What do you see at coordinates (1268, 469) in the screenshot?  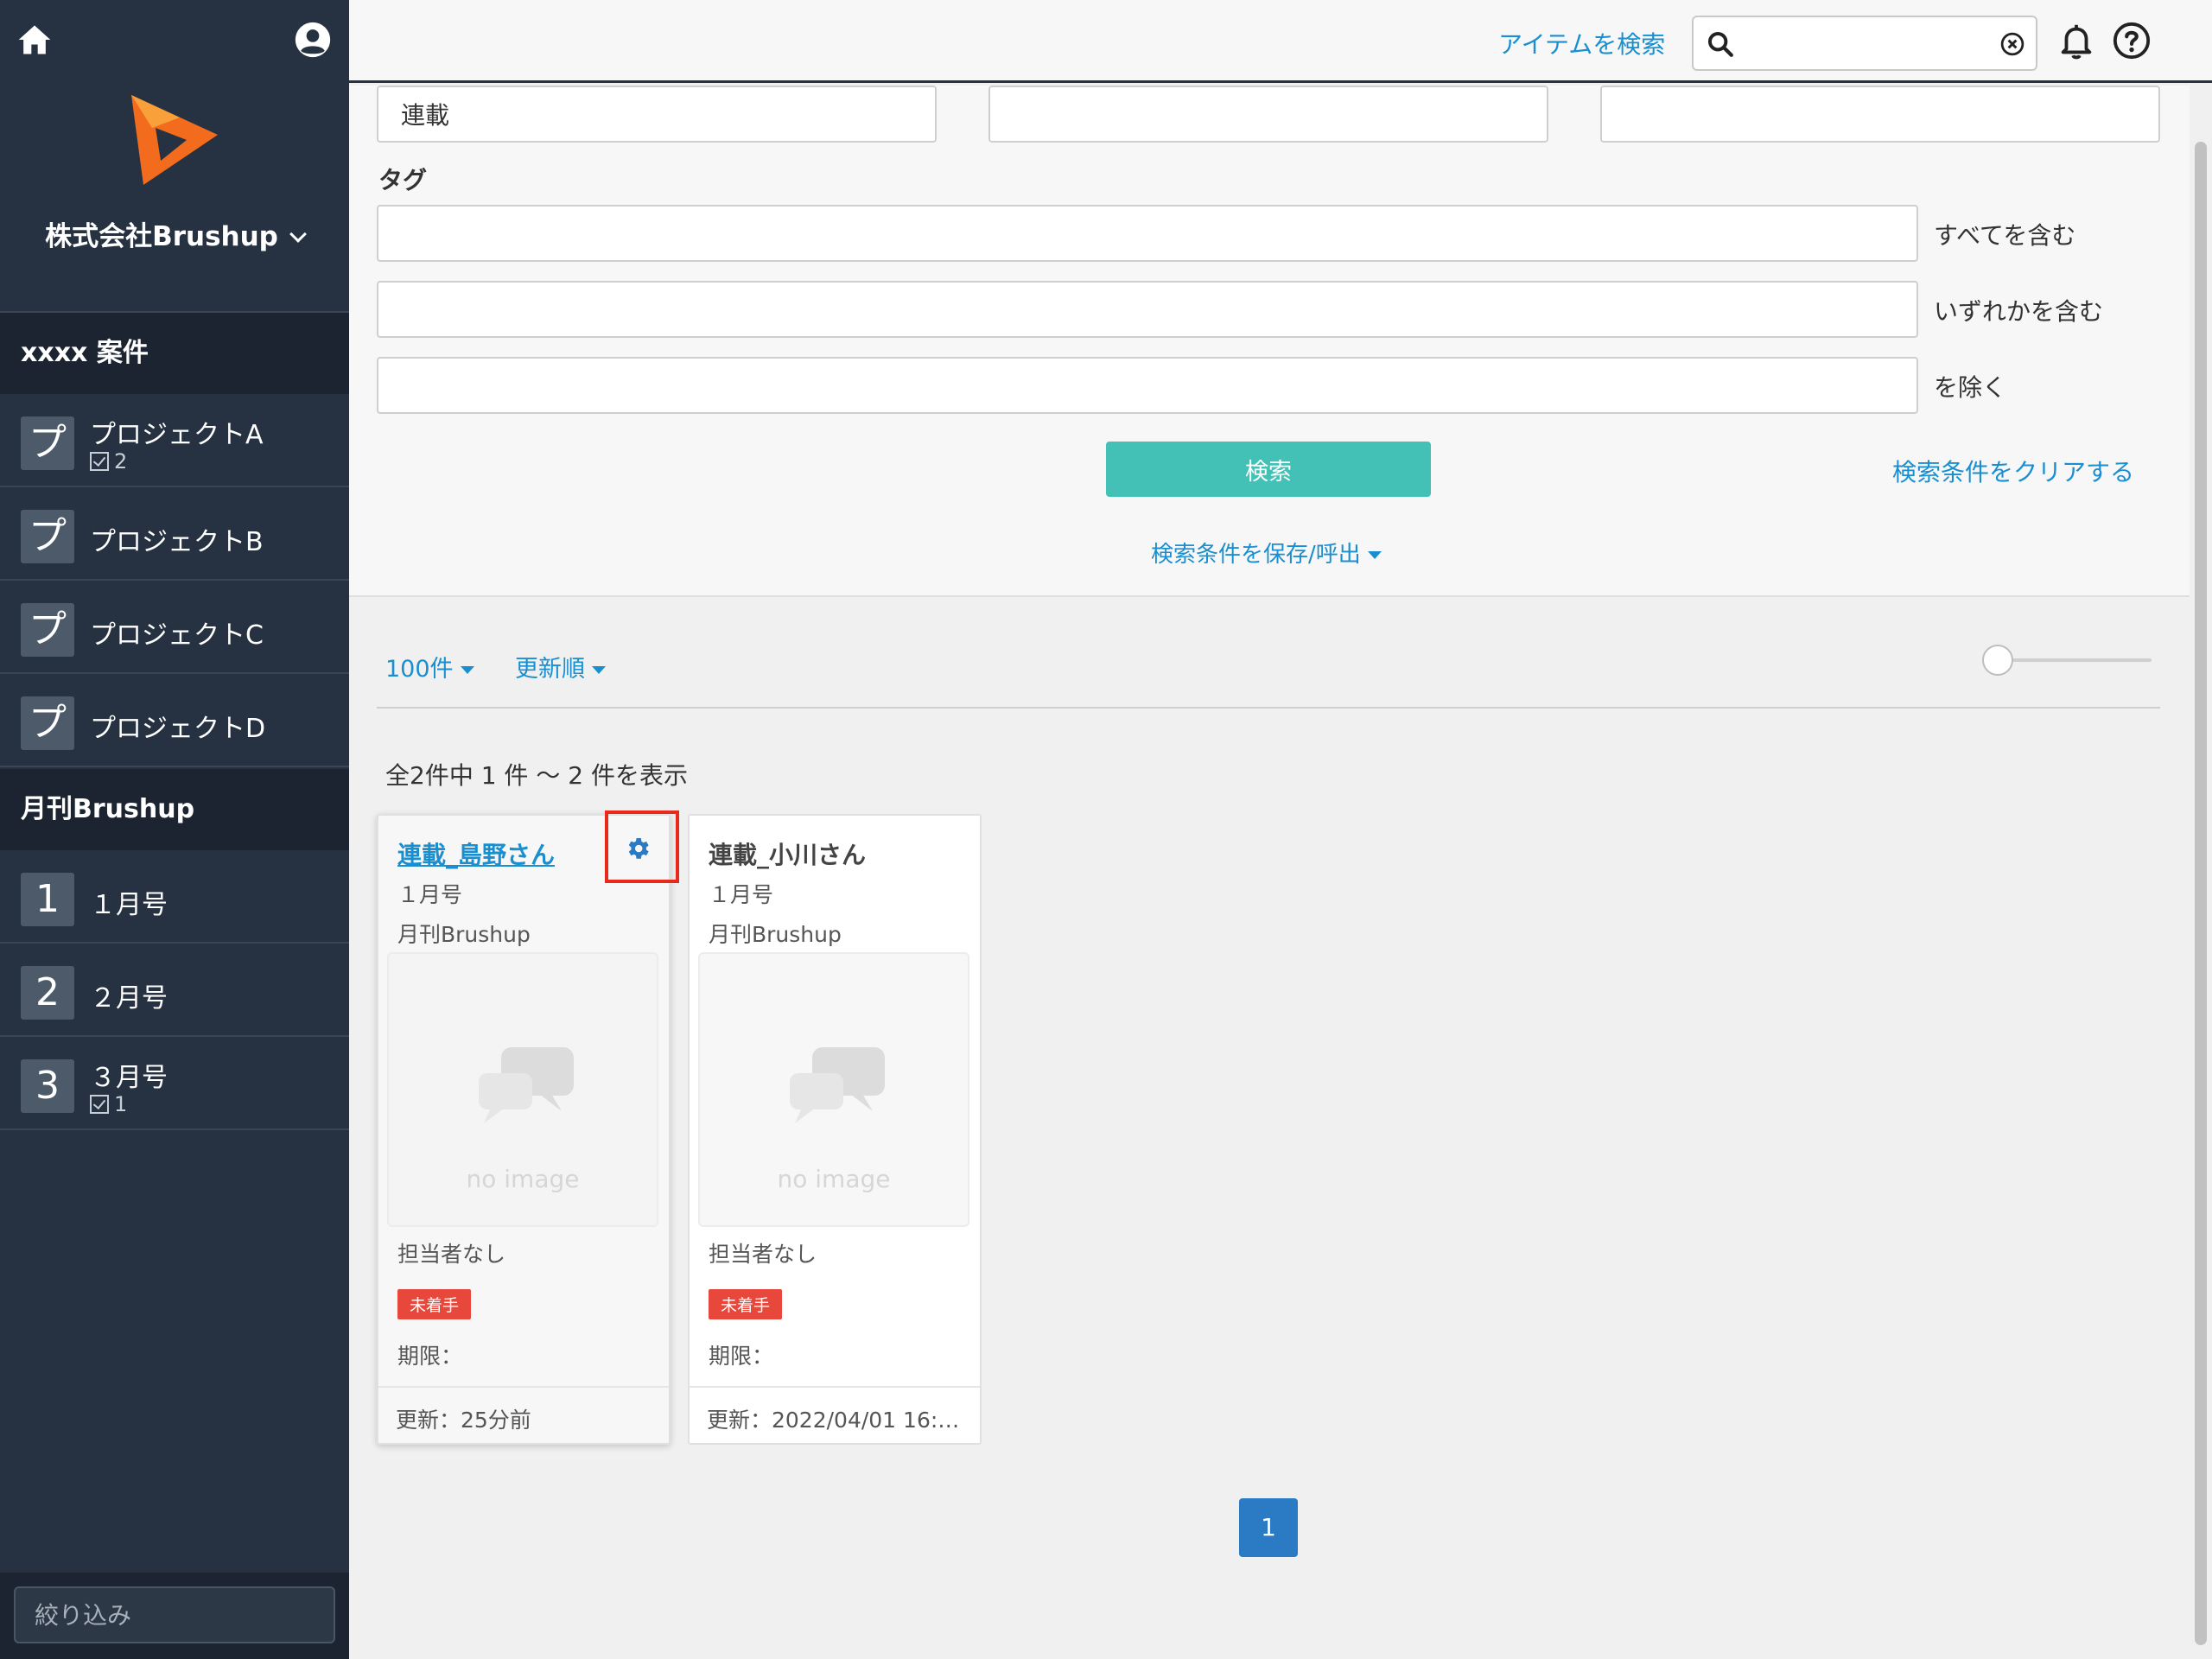 I see `search-button: 検索` at bounding box center [1268, 469].